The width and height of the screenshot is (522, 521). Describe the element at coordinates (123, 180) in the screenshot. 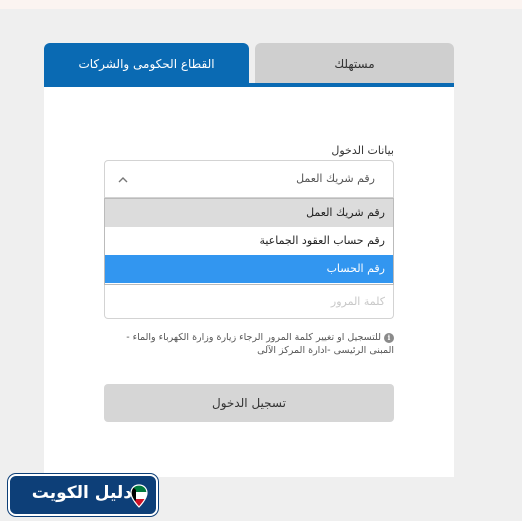

I see `chevron-up-icon` at that location.